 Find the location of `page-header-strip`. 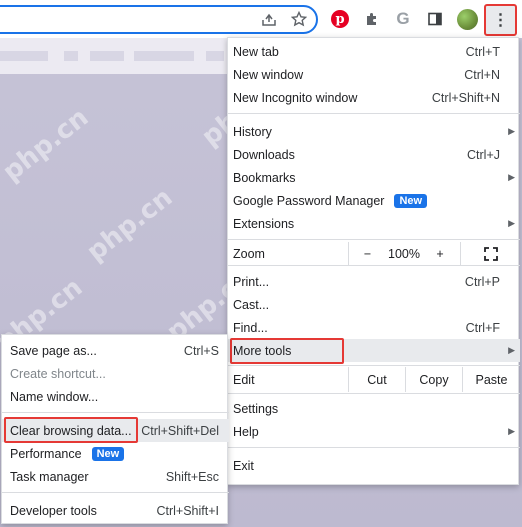

page-header-strip is located at coordinates (115, 56).